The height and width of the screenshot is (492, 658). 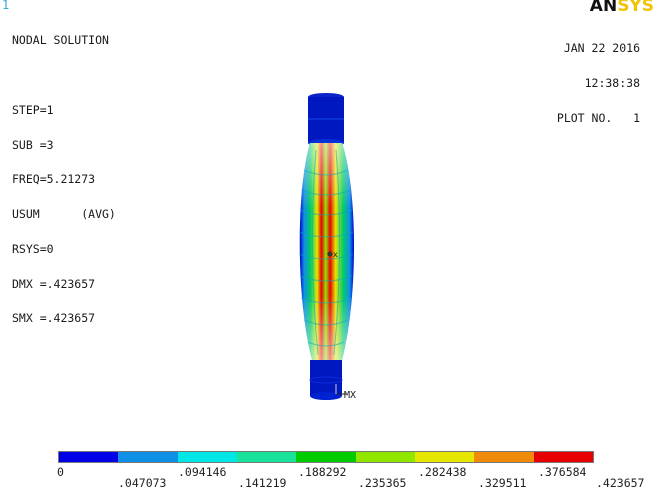 I want to click on legend-tick: .282438, so click(x=442, y=472).